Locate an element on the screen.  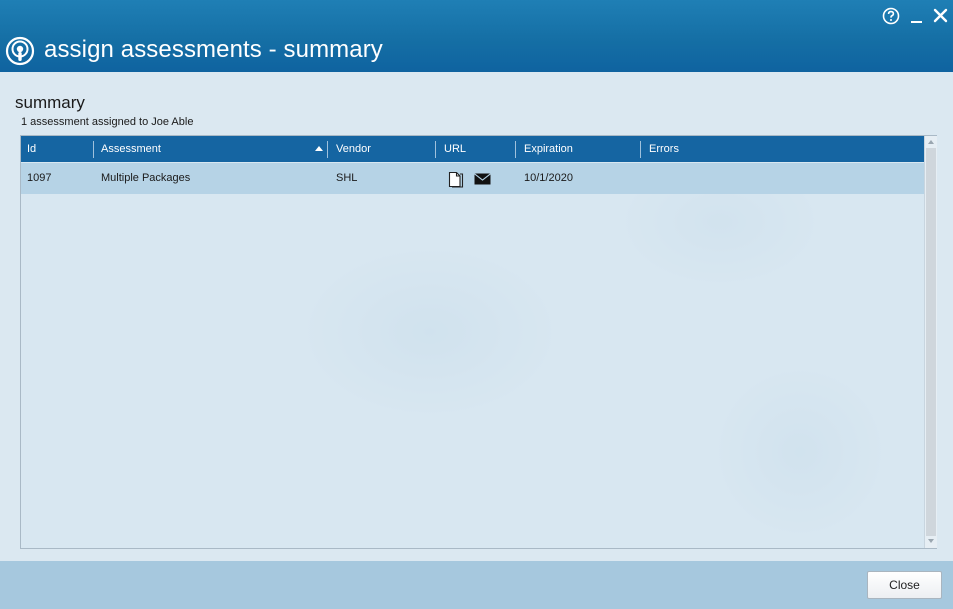
cell-expiration: 10/1/2020 is located at coordinates (548, 178).